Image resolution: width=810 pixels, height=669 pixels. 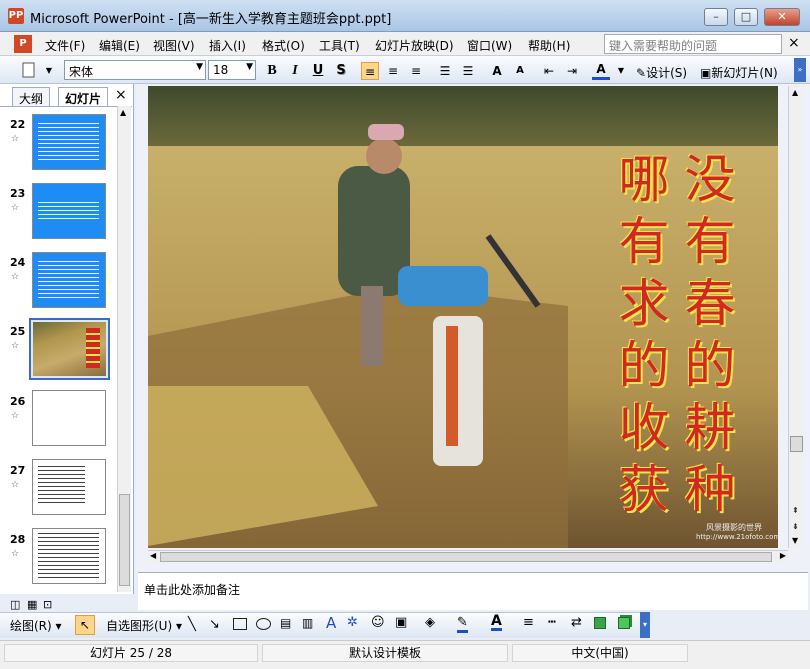 I want to click on normal-view-icon: ◫, so click(x=15, y=604).